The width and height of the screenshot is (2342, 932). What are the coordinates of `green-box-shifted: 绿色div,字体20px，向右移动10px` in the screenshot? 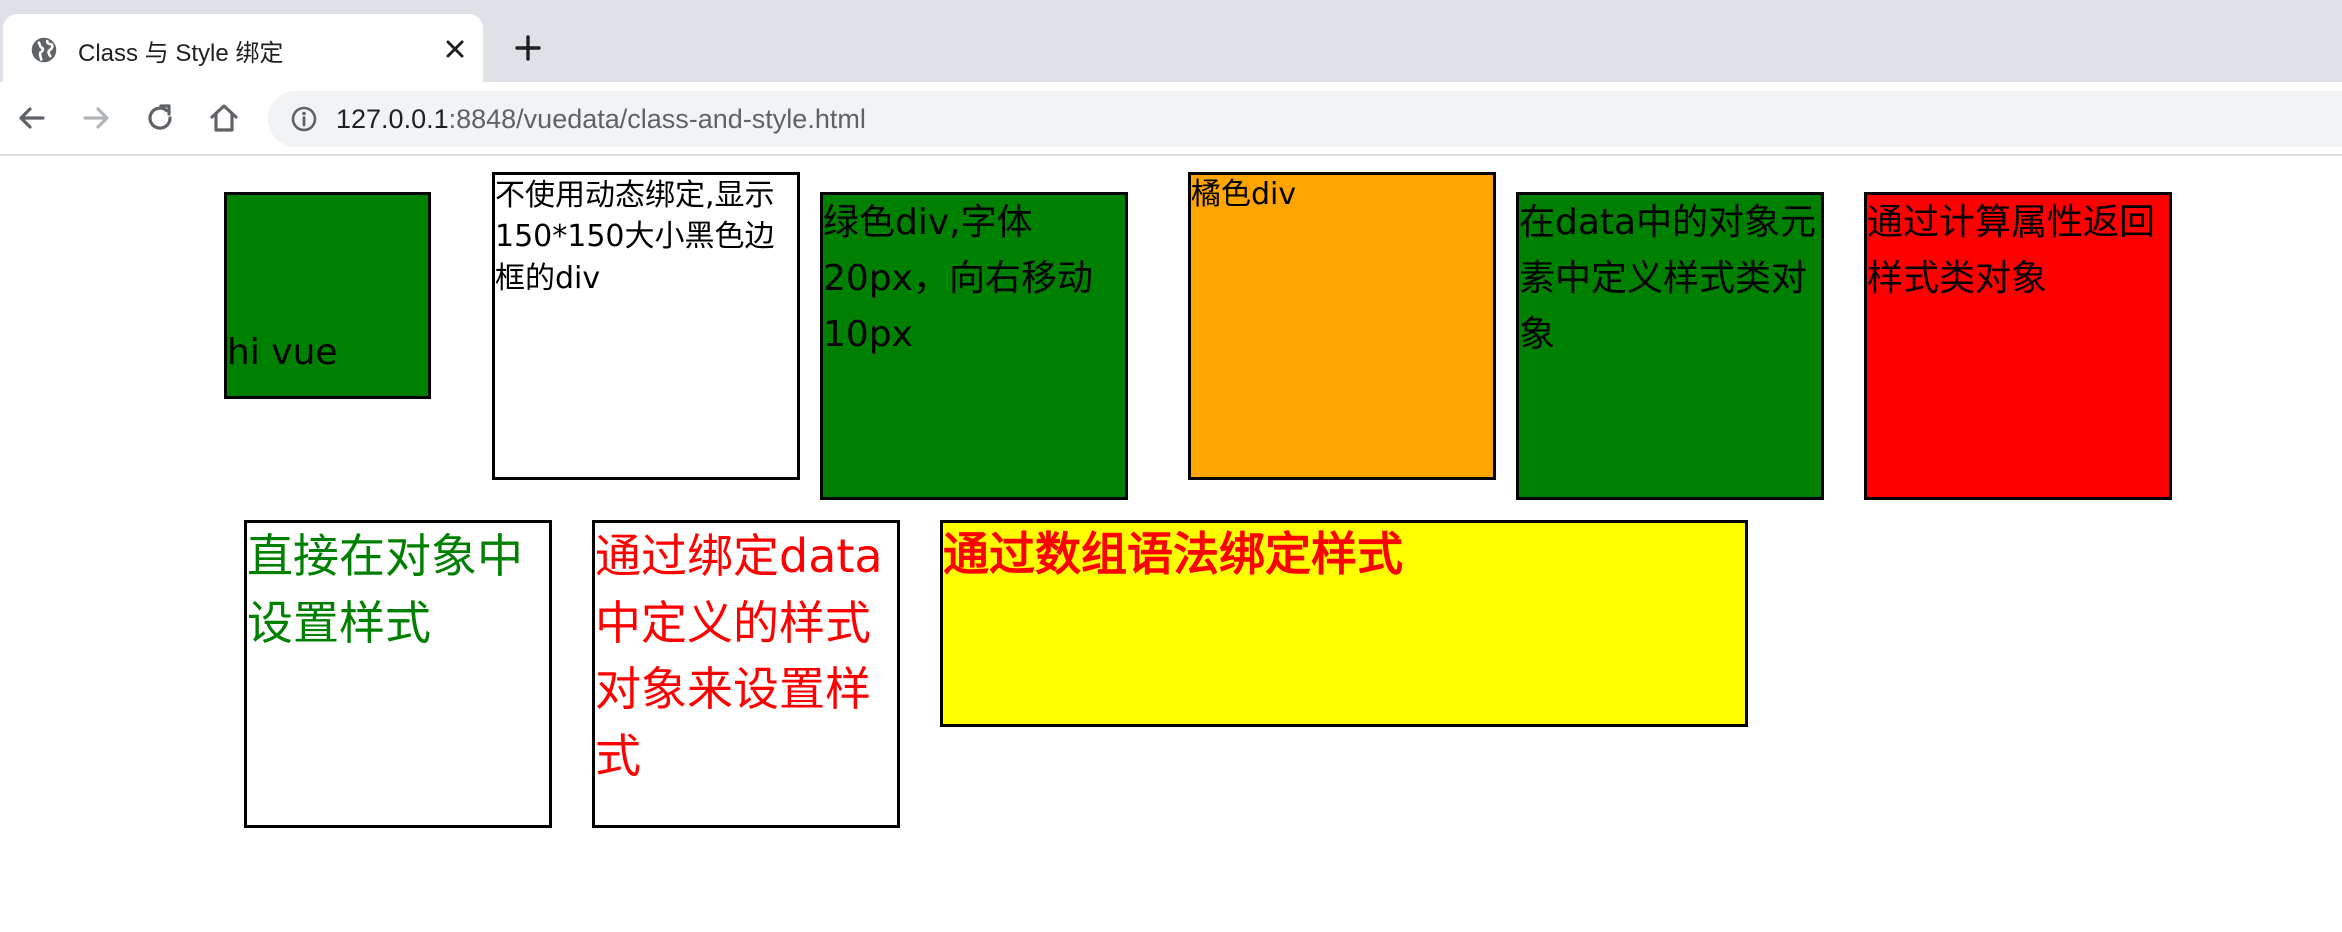 It's located at (974, 346).